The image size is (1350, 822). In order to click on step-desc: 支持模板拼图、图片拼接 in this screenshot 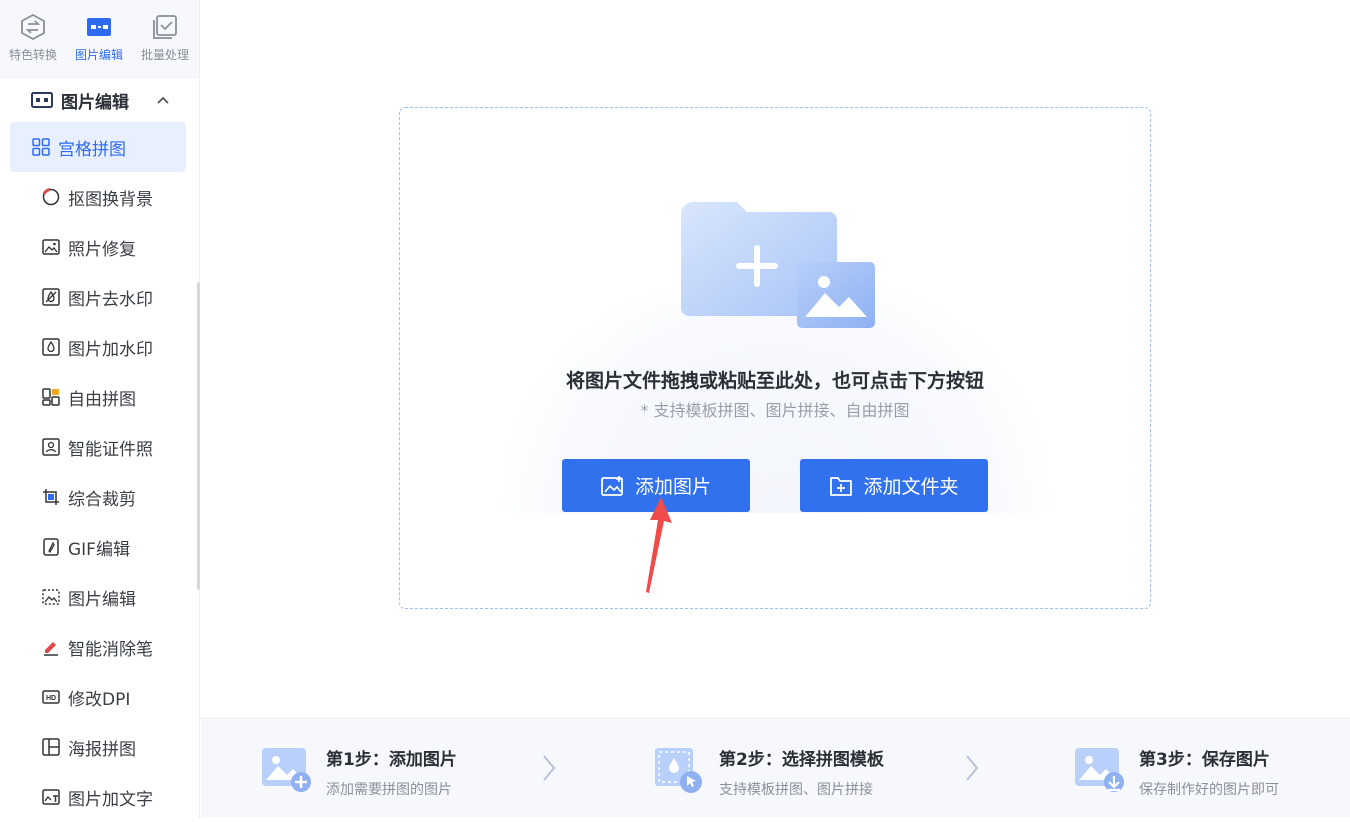, I will do `click(796, 790)`.